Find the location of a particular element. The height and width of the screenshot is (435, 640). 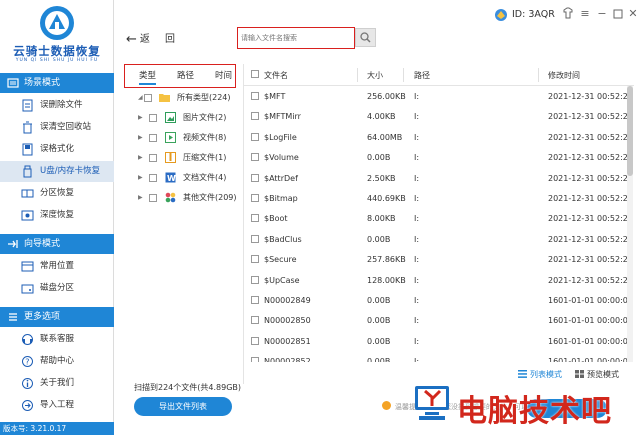

column-header-path: 路径 is located at coordinates (422, 75).